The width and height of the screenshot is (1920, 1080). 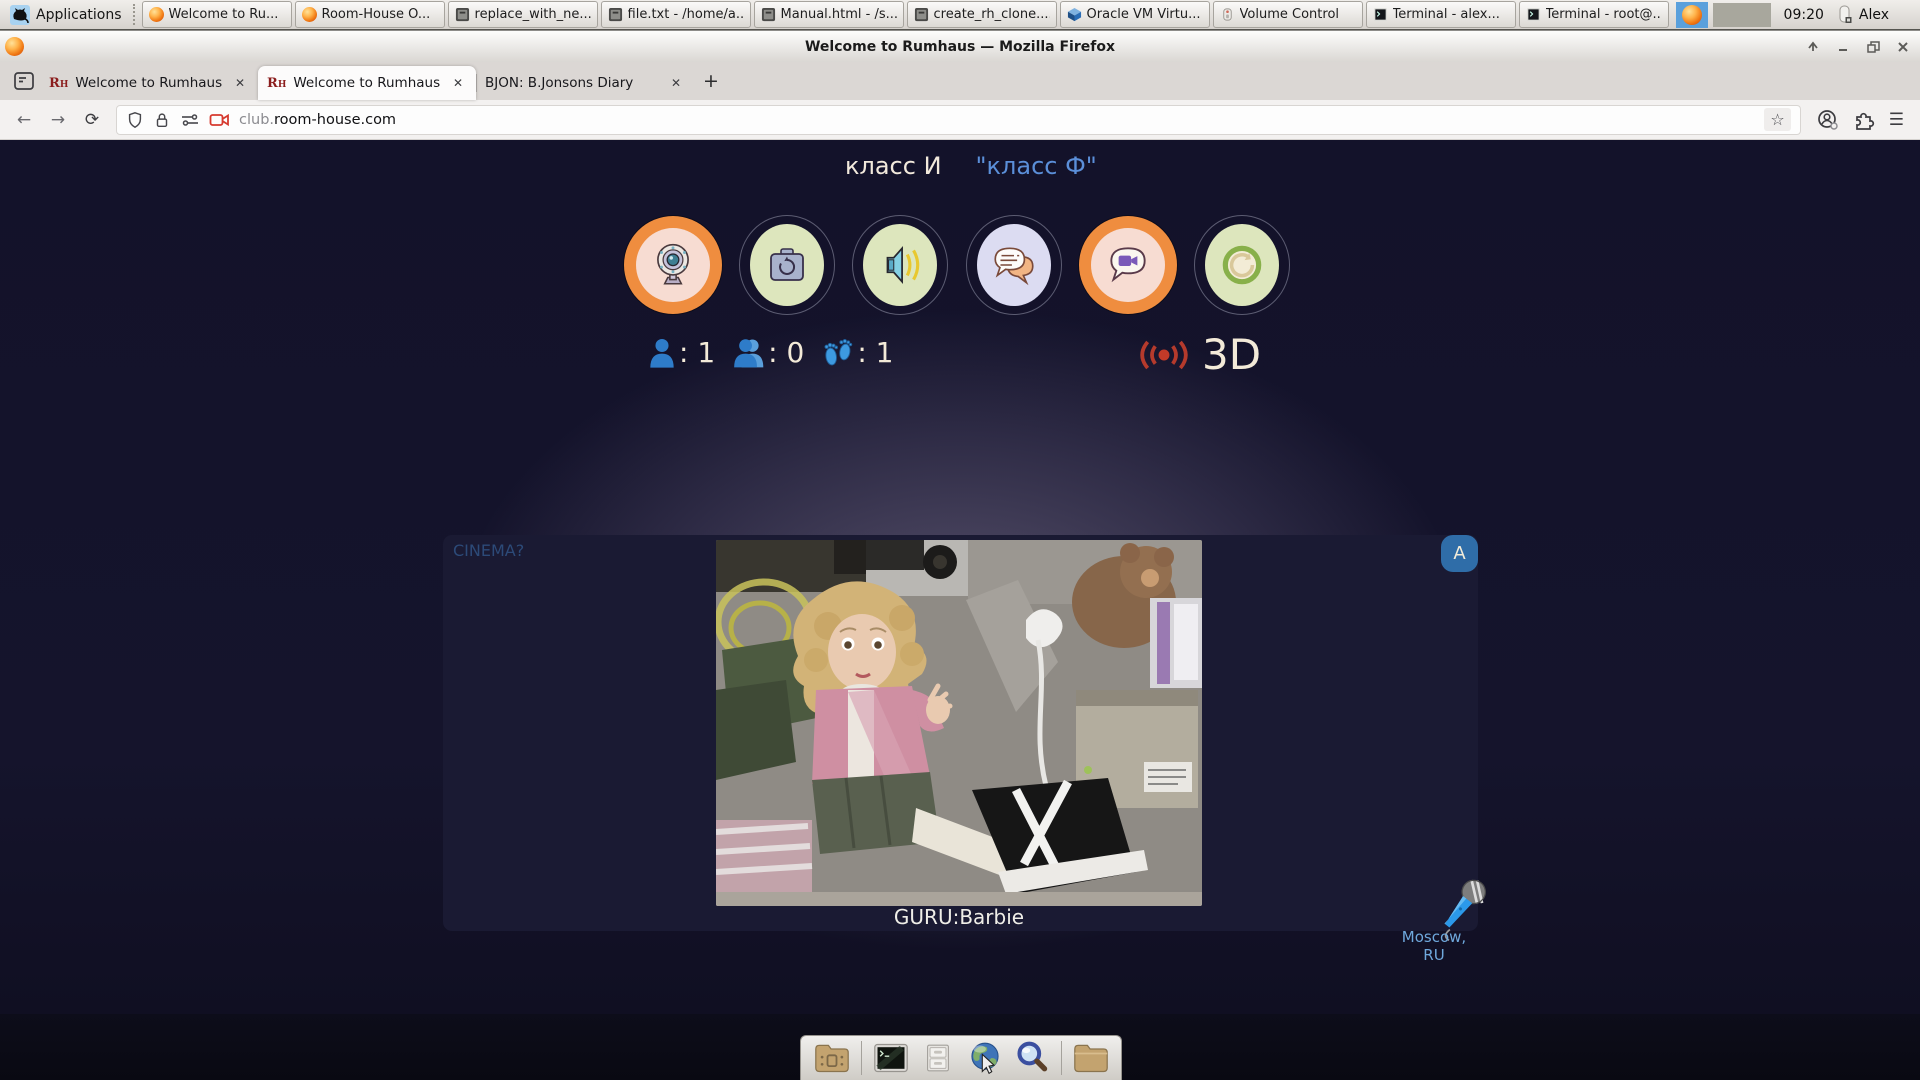 I want to click on footprints-icon, so click(x=838, y=352).